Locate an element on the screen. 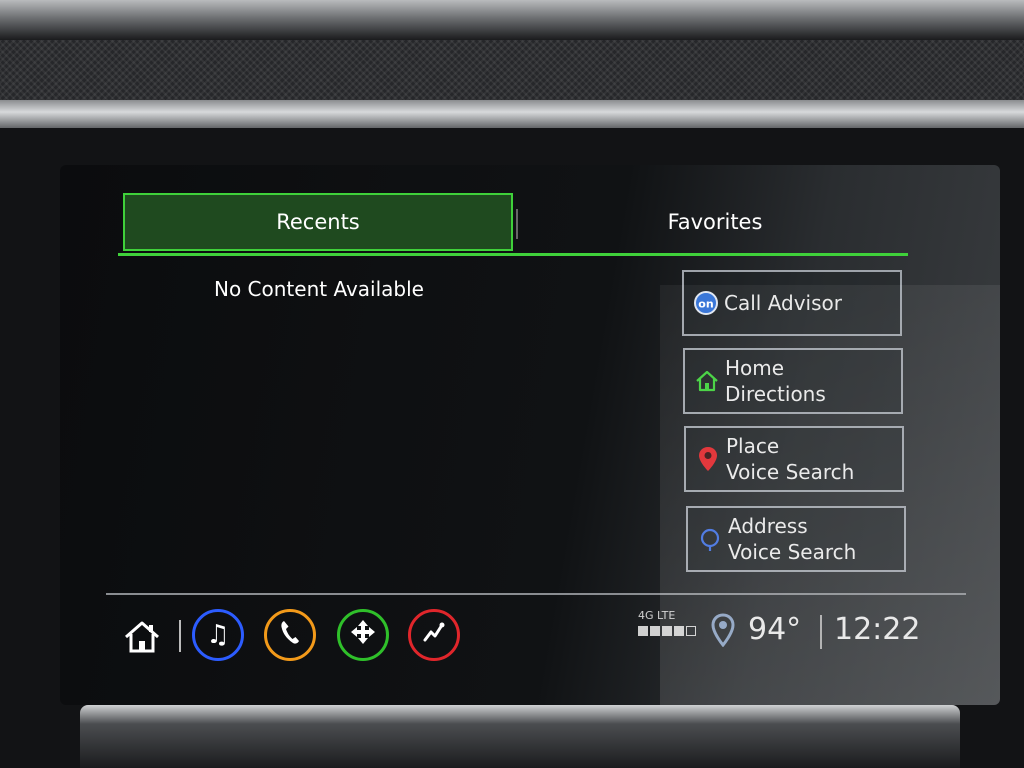  status-separator is located at coordinates (821, 632).